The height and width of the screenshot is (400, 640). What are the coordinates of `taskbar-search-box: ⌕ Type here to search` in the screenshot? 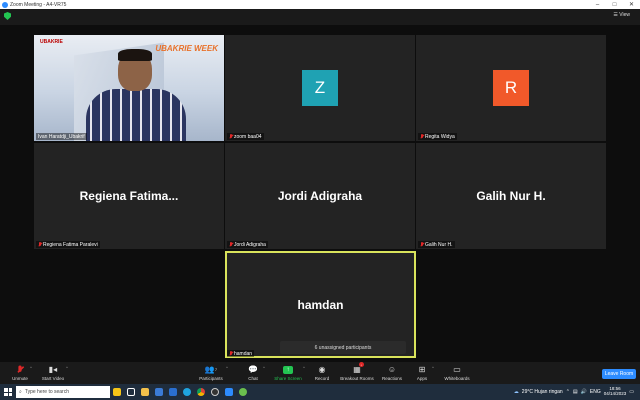 It's located at (63, 392).